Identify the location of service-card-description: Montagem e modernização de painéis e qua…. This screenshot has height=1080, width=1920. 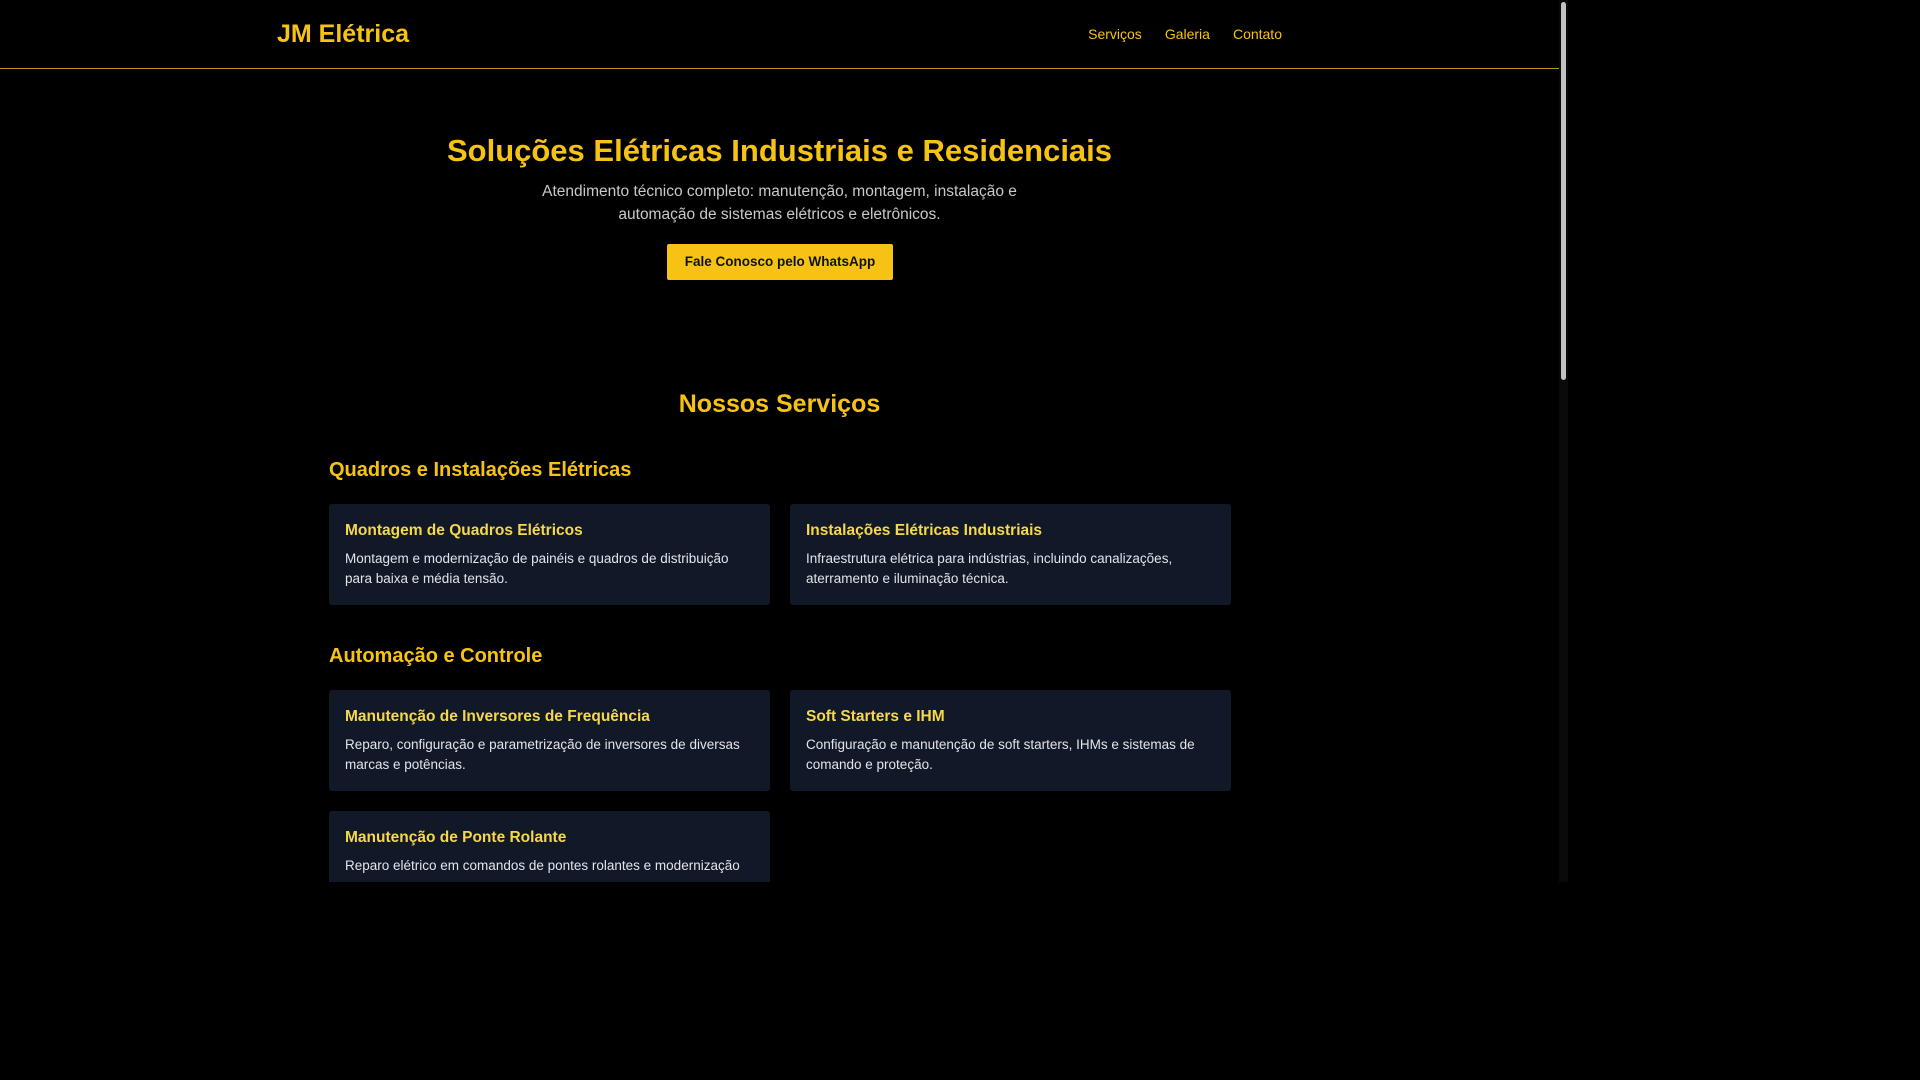
(537, 568).